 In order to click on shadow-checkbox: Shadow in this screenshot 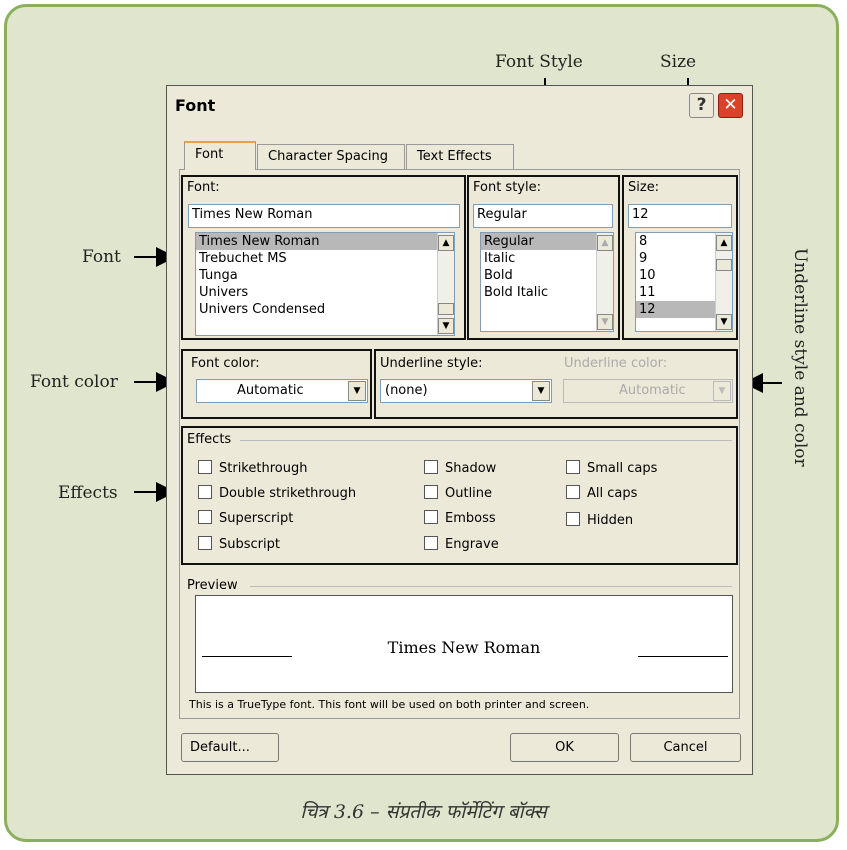, I will do `click(460, 468)`.